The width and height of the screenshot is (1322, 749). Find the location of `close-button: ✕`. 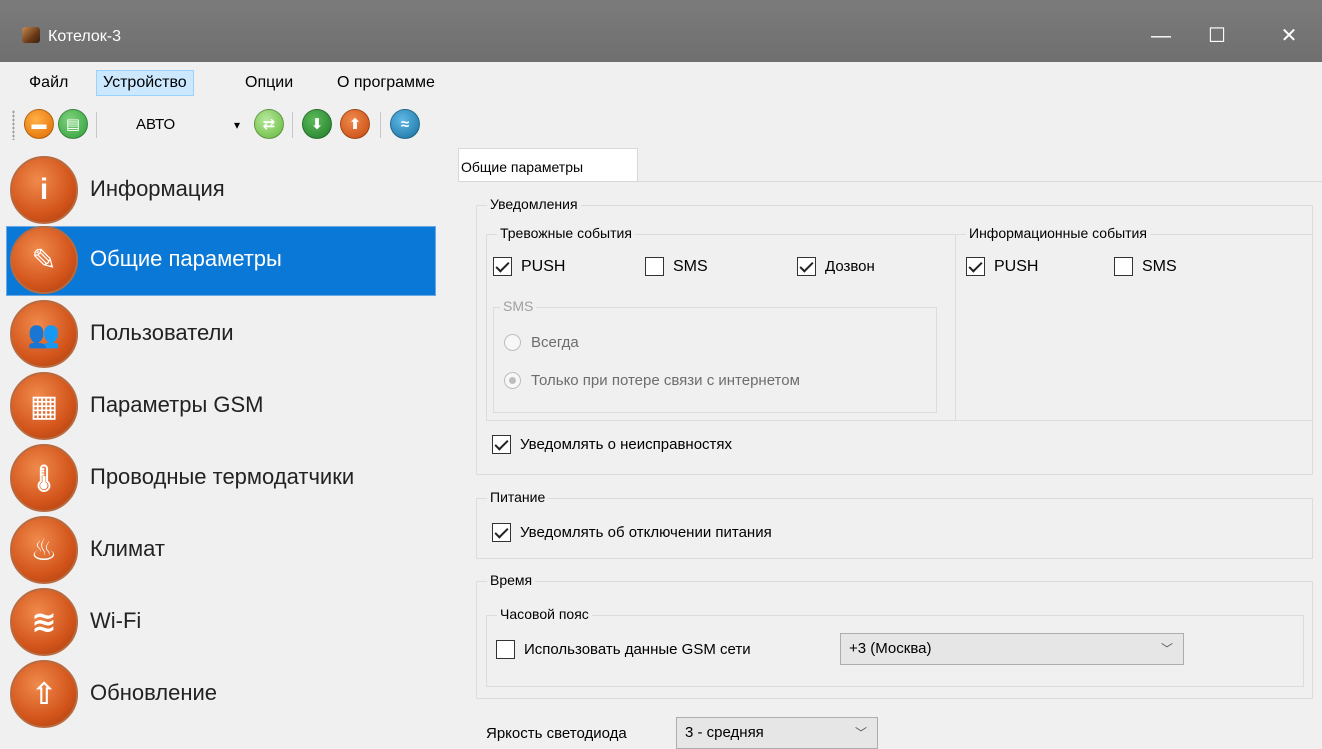

close-button: ✕ is located at coordinates (1289, 36).